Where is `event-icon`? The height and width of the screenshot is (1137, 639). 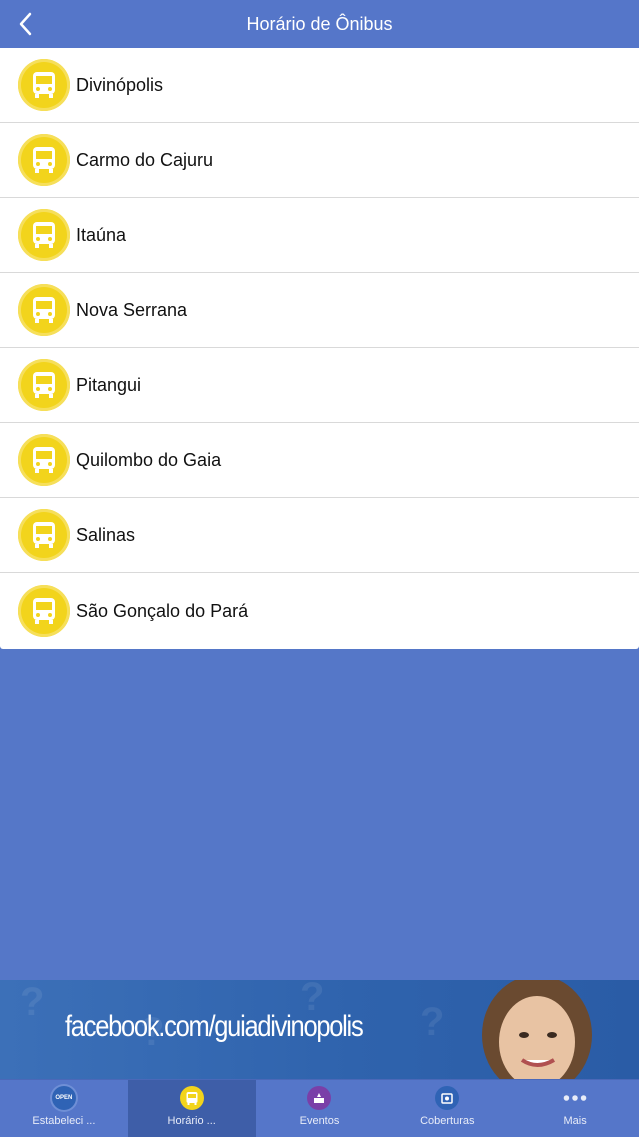
event-icon is located at coordinates (319, 1098).